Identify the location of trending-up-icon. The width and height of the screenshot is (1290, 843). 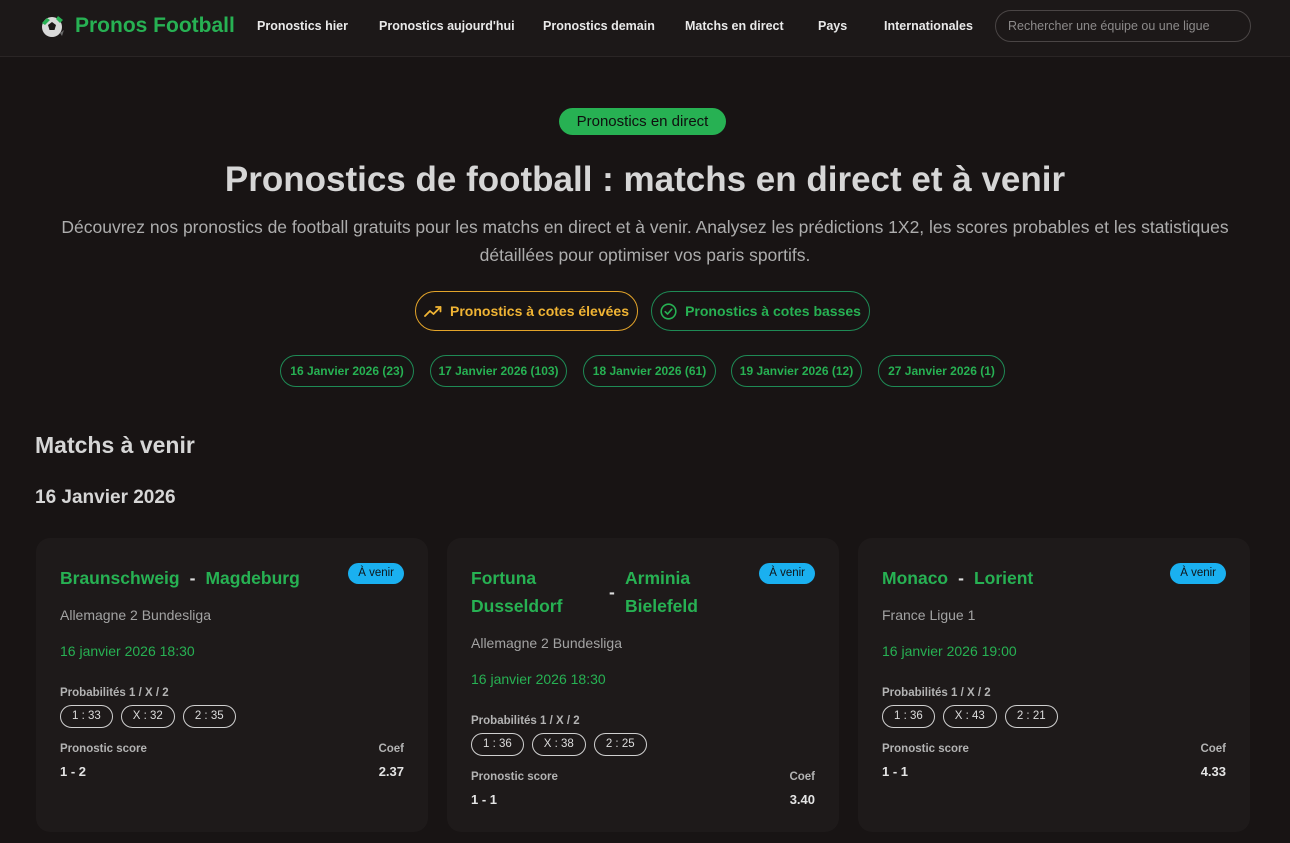
(433, 311).